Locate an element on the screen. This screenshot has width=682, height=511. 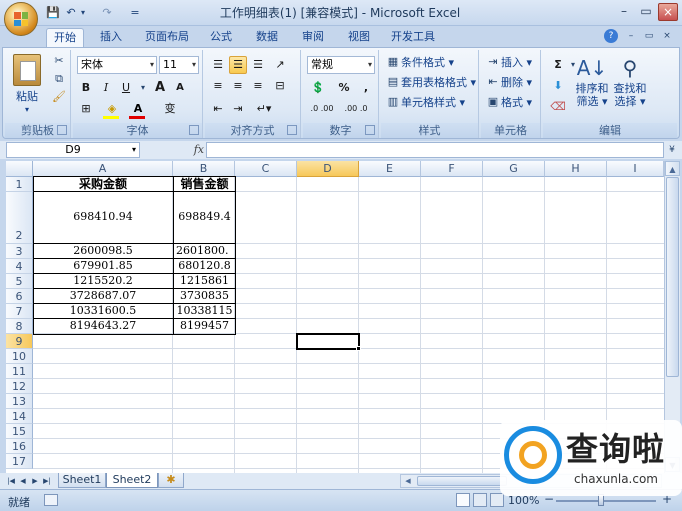
column-header-e: E is located at coordinates (390, 169).